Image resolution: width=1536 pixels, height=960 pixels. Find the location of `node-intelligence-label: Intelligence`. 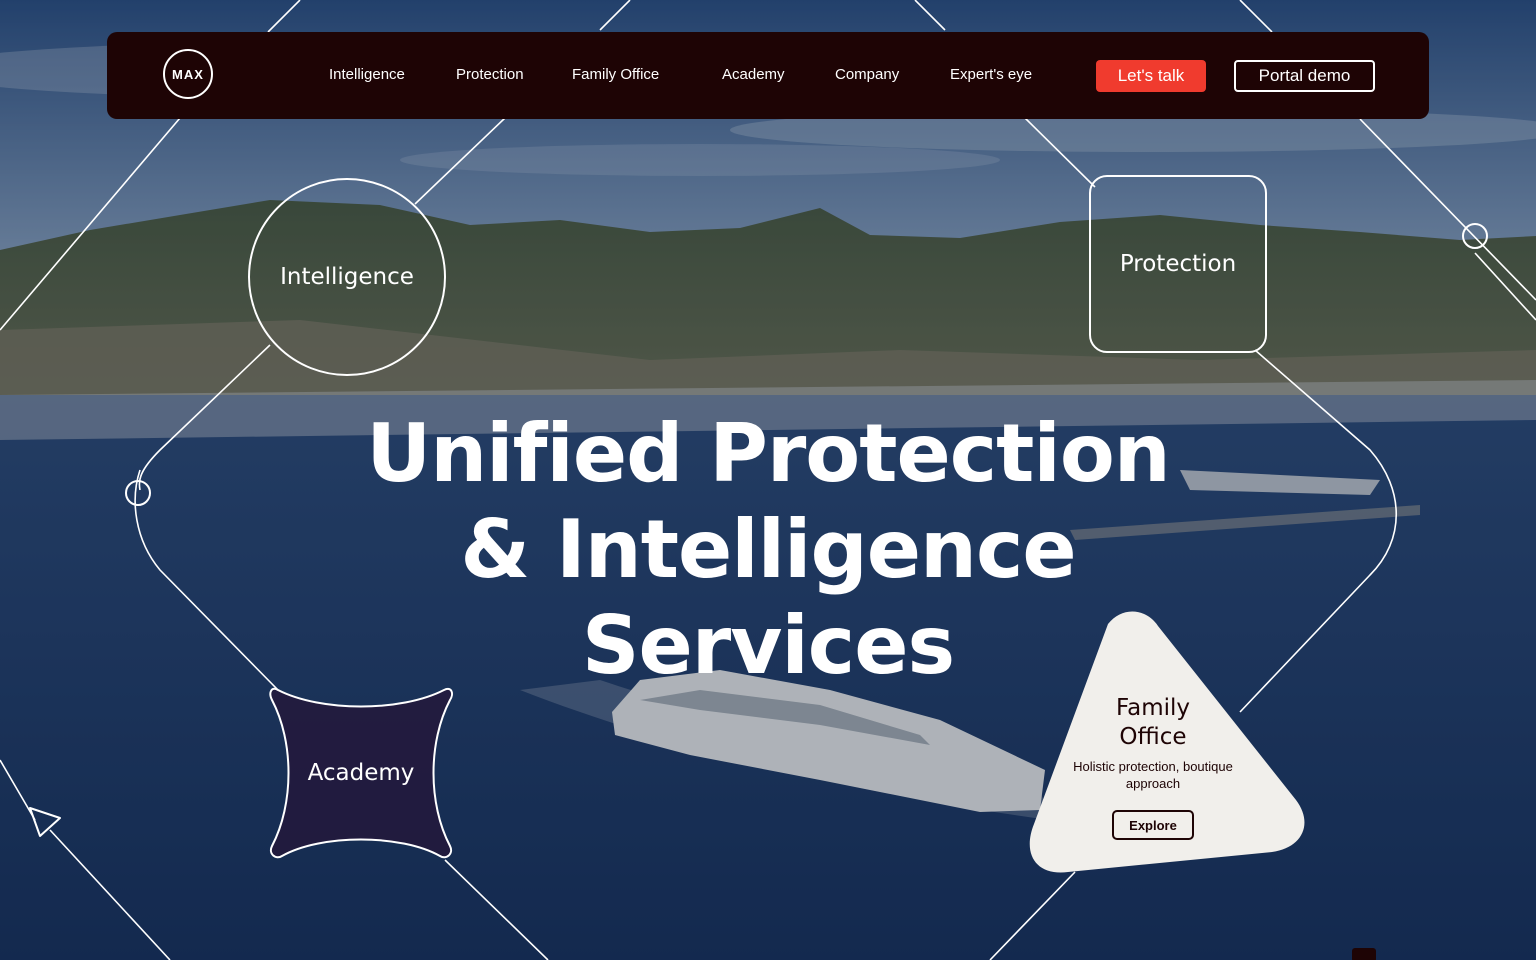

node-intelligence-label: Intelligence is located at coordinates (347, 277).